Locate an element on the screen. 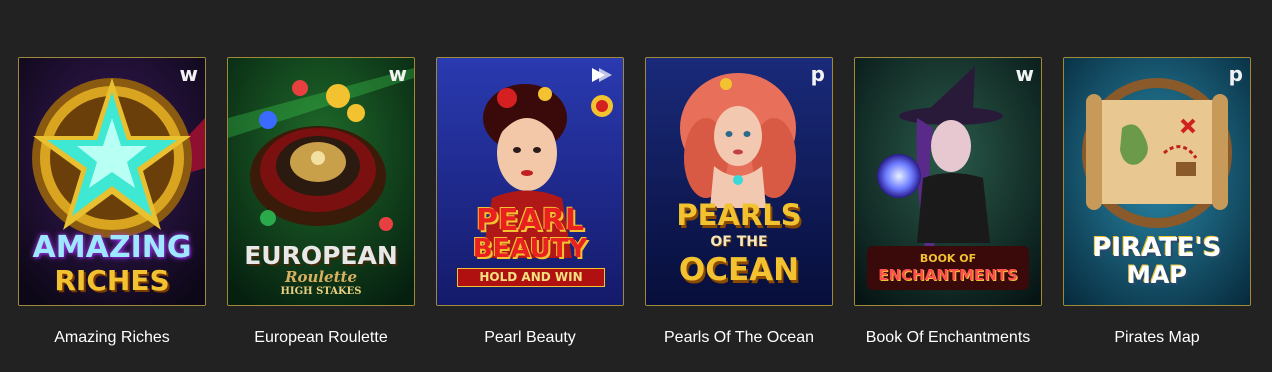 This screenshot has height=372, width=1272. game-card: PIRATE'S MAP p Pirates Map is located at coordinates (1157, 202).